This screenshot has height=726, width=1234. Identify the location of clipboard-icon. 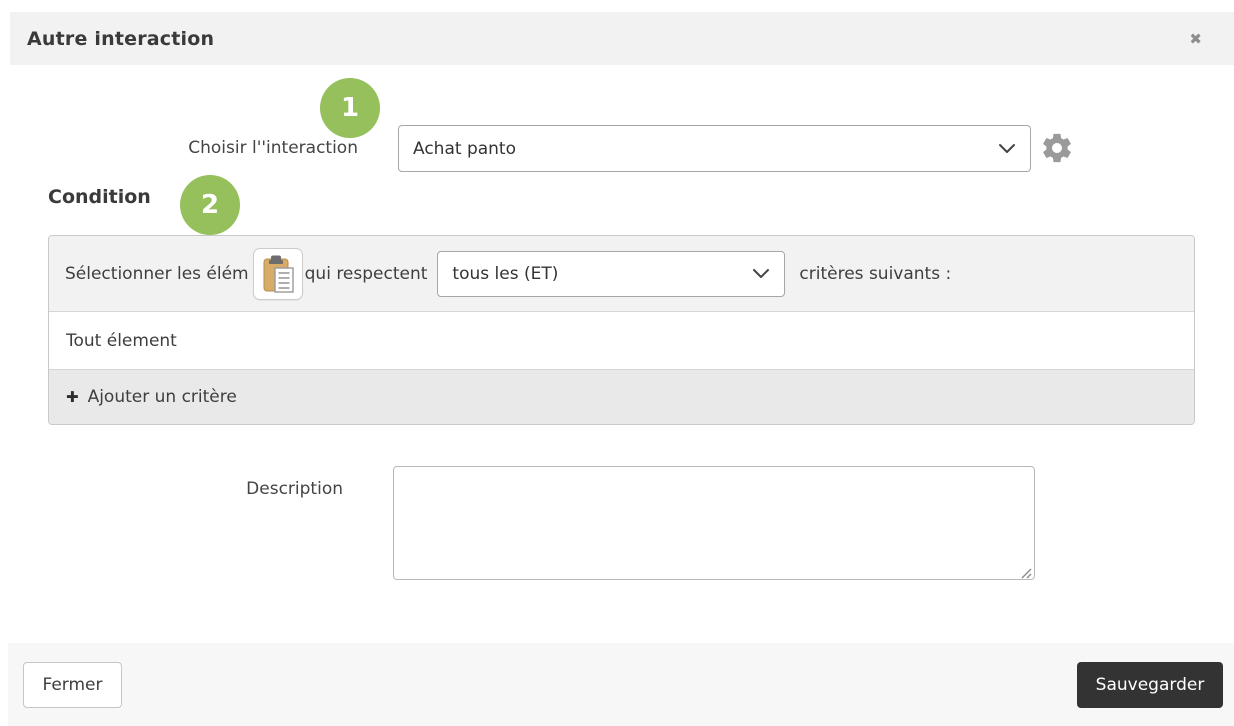
(277, 273).